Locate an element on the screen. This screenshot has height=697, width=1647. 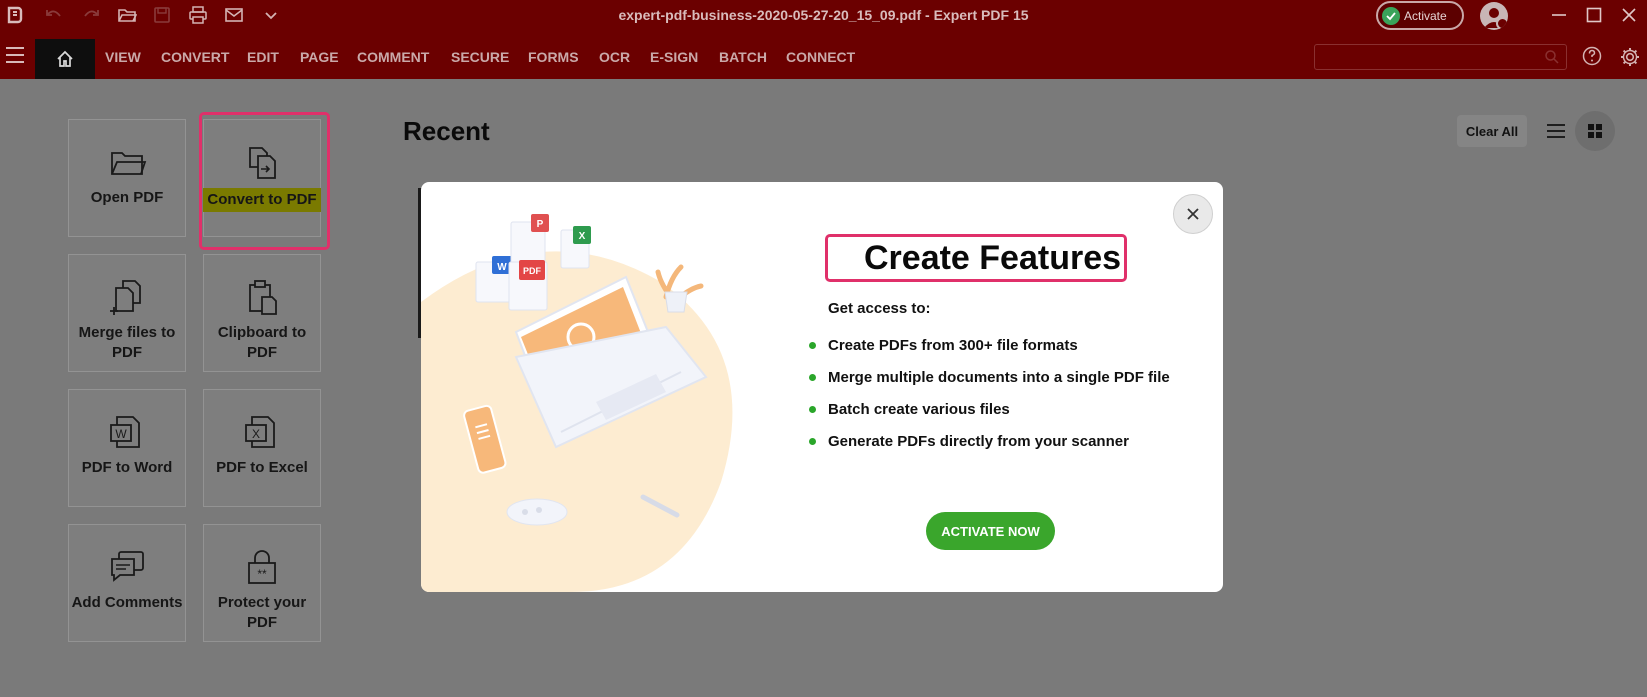
help-icon is located at coordinates (1592, 56).